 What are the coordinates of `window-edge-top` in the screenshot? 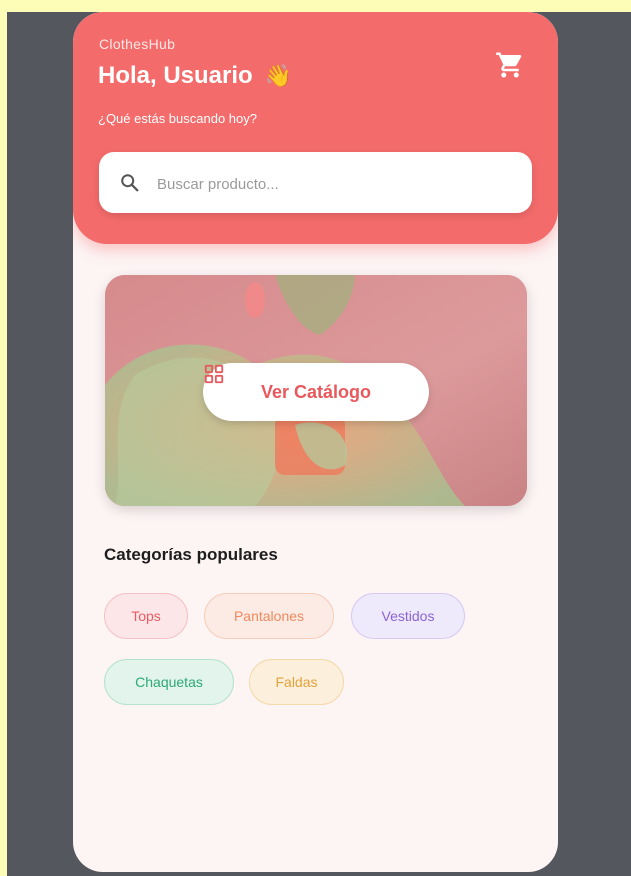 It's located at (315, 6).